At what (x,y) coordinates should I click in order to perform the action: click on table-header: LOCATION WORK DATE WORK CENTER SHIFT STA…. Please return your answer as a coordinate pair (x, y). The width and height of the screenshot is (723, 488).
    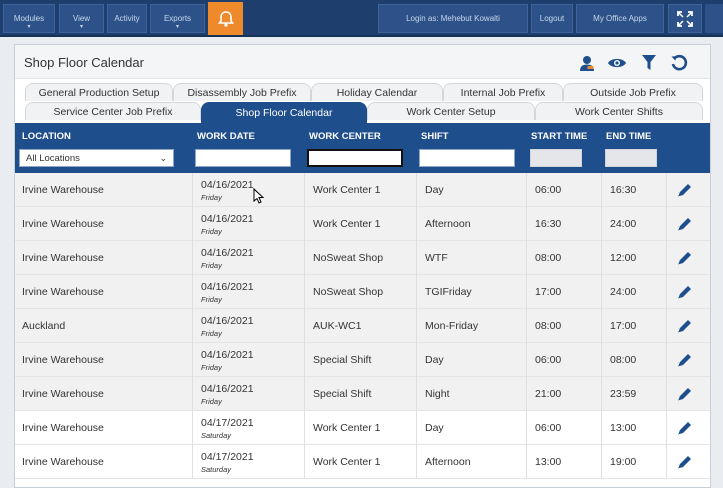
    Looking at the image, I should click on (362, 148).